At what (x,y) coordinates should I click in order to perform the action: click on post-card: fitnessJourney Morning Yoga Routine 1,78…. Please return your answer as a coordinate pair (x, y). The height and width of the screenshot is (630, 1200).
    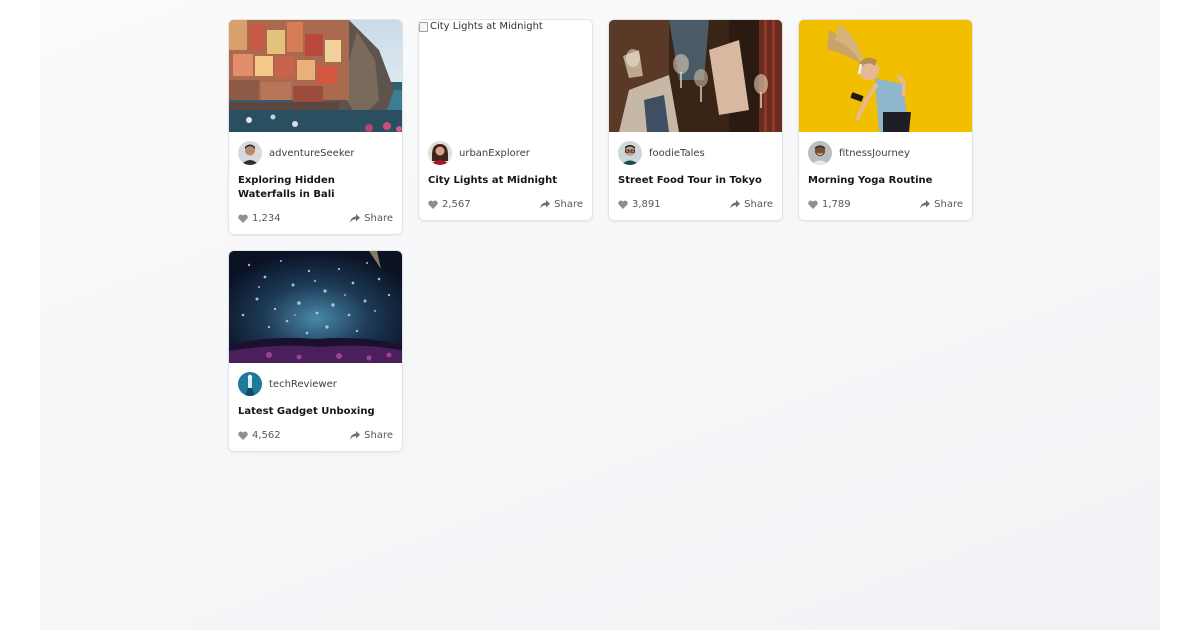
    Looking at the image, I should click on (885, 120).